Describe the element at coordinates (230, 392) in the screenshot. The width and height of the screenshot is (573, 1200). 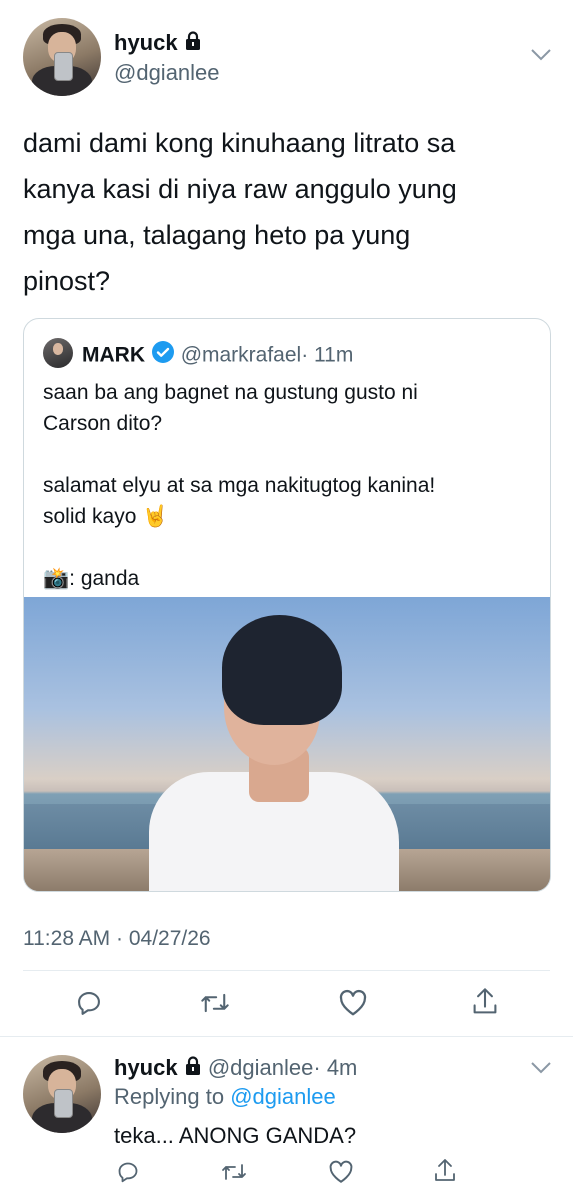
I see `quoted-text-line: saan ba ang bagnet na gustung gusto ni` at that location.